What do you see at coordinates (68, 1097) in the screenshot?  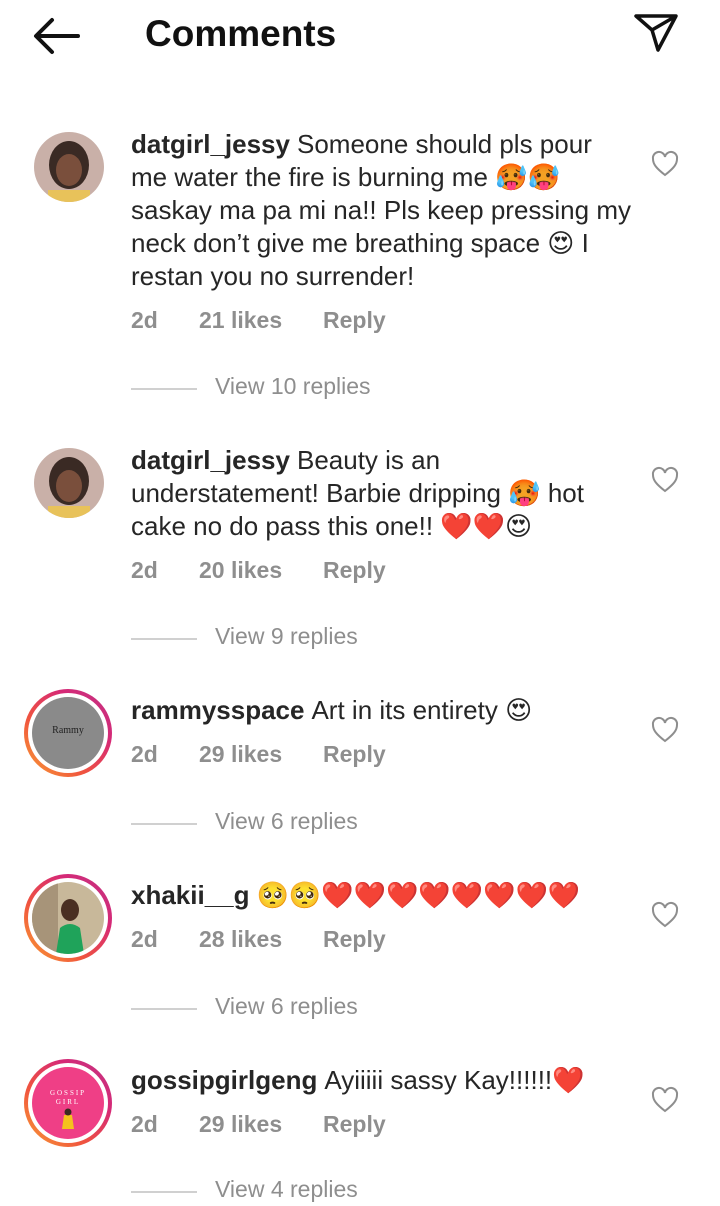 I see `avatar-label: GOSSIP GIRL` at bounding box center [68, 1097].